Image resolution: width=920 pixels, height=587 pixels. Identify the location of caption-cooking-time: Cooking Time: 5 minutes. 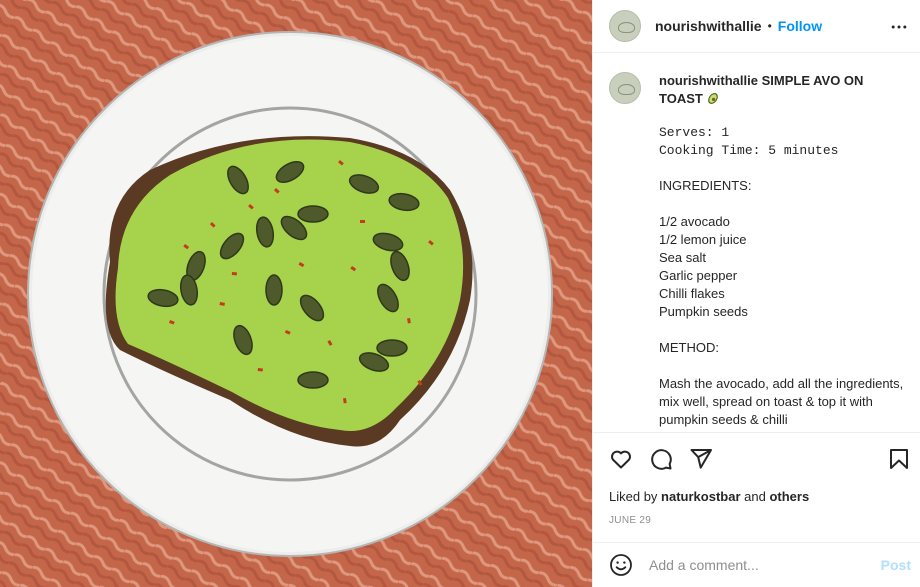
(749, 150).